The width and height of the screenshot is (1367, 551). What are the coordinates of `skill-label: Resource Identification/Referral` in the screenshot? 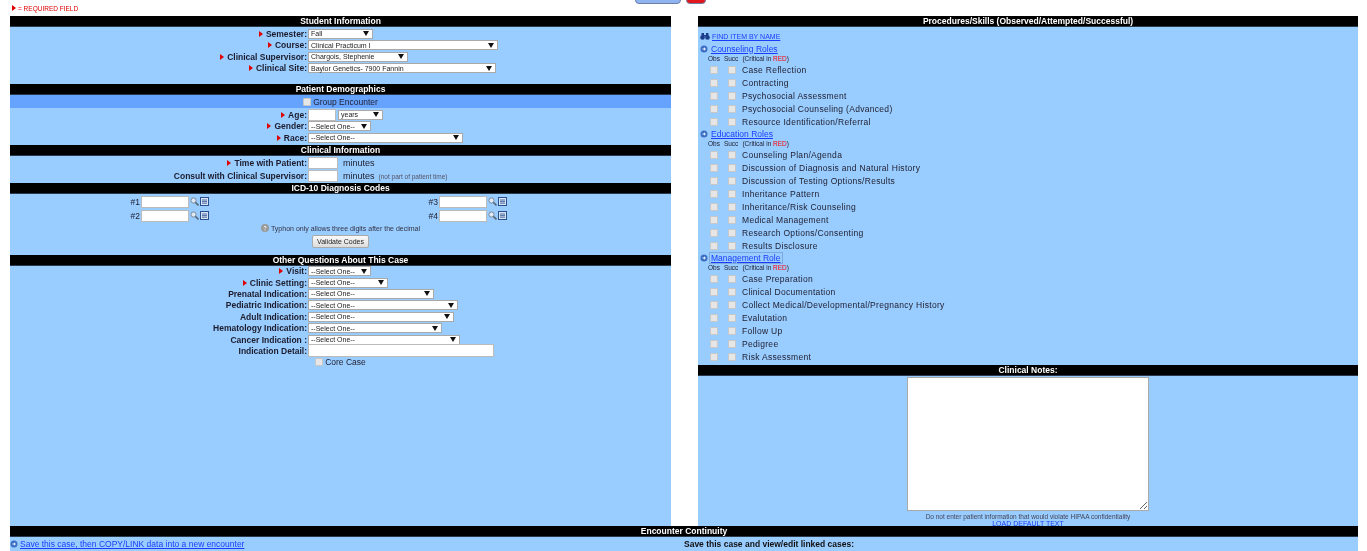 It's located at (806, 121).